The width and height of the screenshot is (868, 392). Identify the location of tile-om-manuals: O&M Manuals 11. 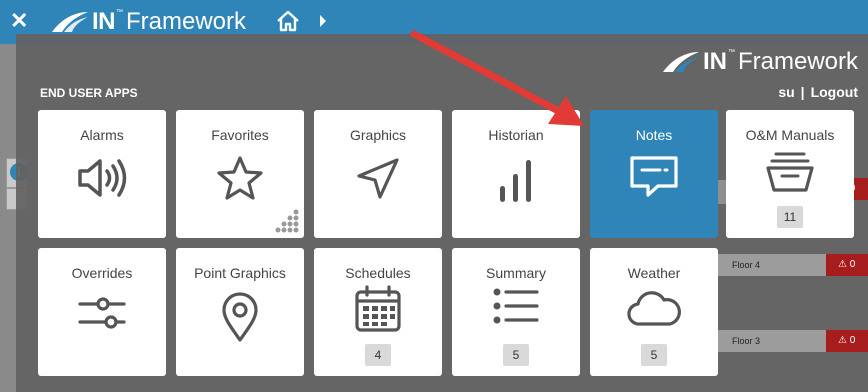
(790, 174).